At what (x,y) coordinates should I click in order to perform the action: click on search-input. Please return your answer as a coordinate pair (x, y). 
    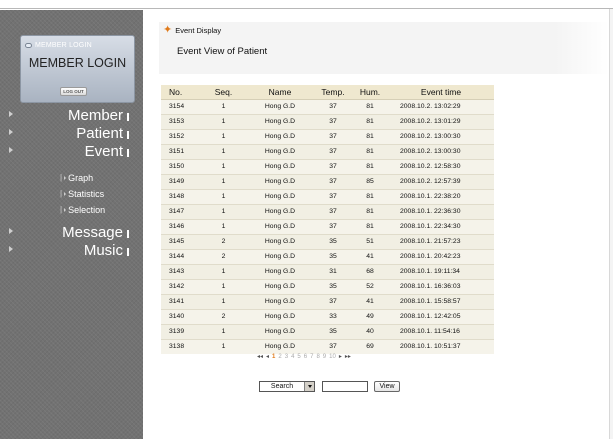
    Looking at the image, I should click on (345, 386).